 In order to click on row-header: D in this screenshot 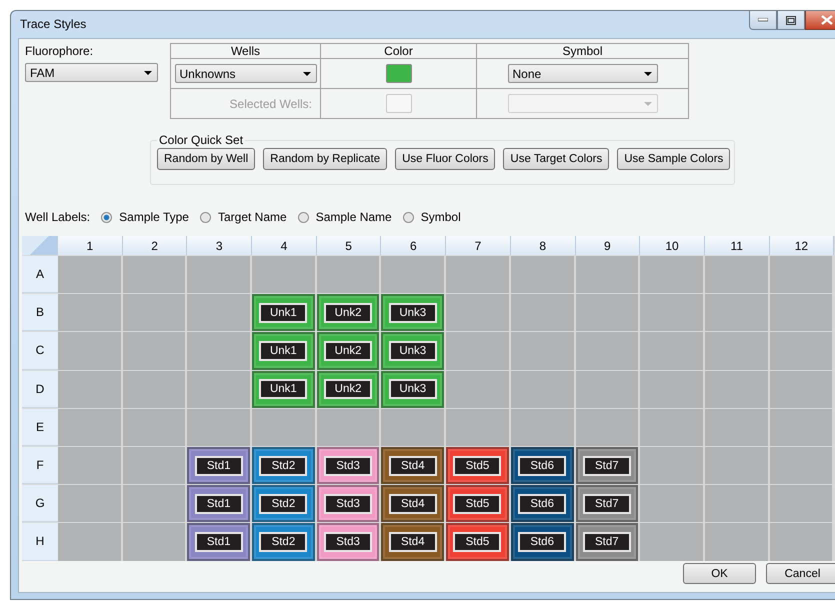, I will do `click(40, 389)`.